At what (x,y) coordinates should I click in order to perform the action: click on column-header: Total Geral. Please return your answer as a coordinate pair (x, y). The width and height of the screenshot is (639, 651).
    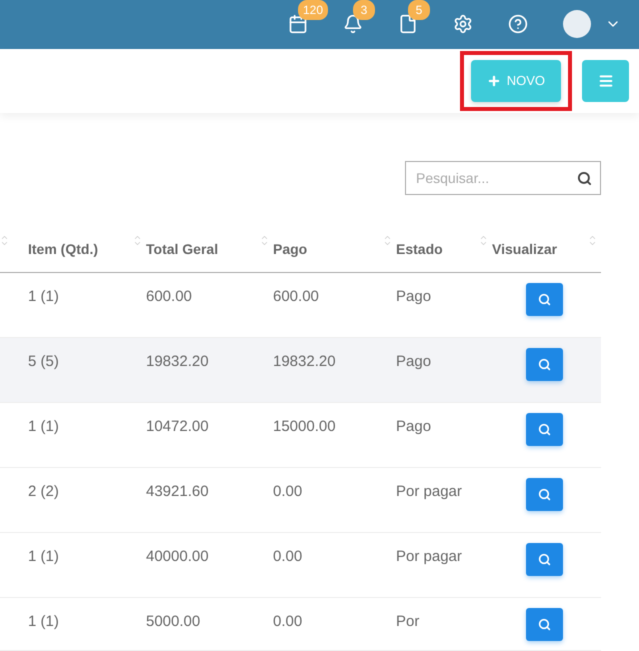
    Looking at the image, I should click on (182, 249).